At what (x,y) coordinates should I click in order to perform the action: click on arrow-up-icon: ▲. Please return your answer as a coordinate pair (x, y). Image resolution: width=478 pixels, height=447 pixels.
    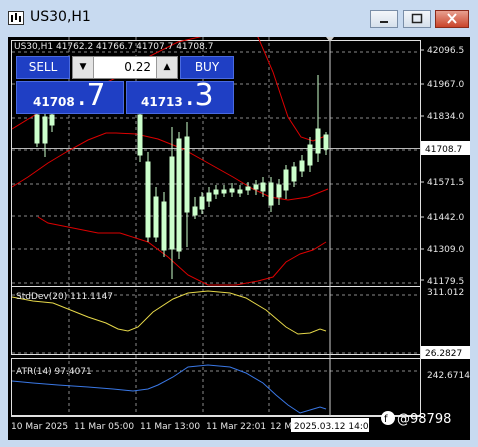
    Looking at the image, I should click on (167, 67).